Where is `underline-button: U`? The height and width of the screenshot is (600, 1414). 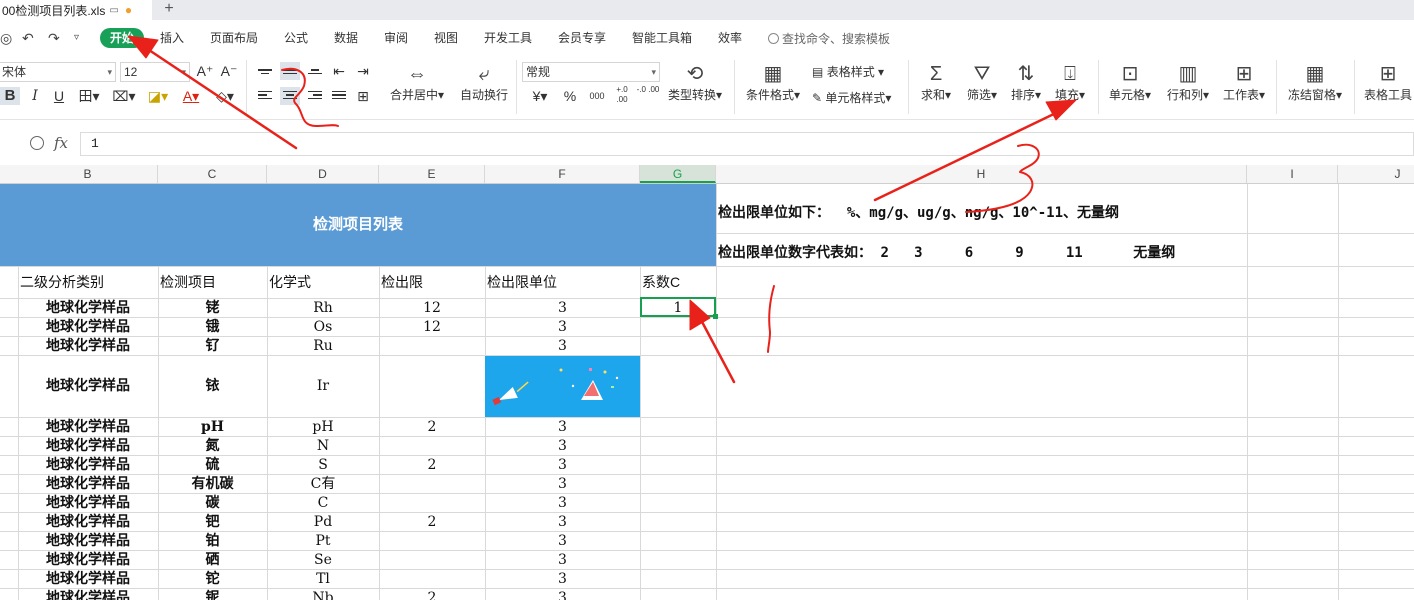
underline-button: U is located at coordinates (59, 96).